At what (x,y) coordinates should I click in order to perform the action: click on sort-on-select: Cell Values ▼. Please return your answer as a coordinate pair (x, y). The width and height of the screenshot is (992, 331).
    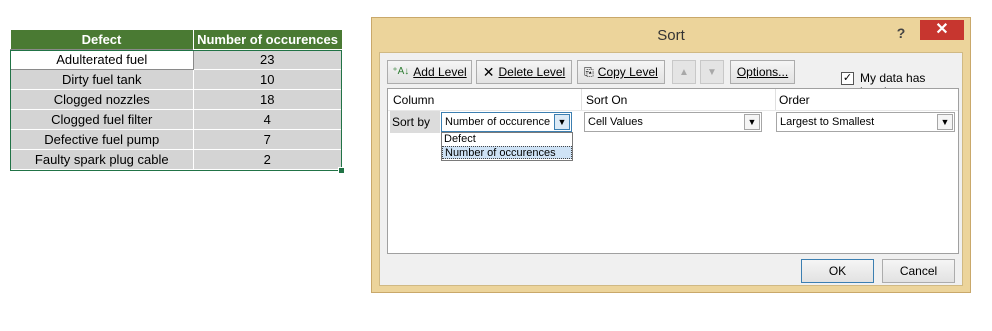
    Looking at the image, I should click on (673, 122).